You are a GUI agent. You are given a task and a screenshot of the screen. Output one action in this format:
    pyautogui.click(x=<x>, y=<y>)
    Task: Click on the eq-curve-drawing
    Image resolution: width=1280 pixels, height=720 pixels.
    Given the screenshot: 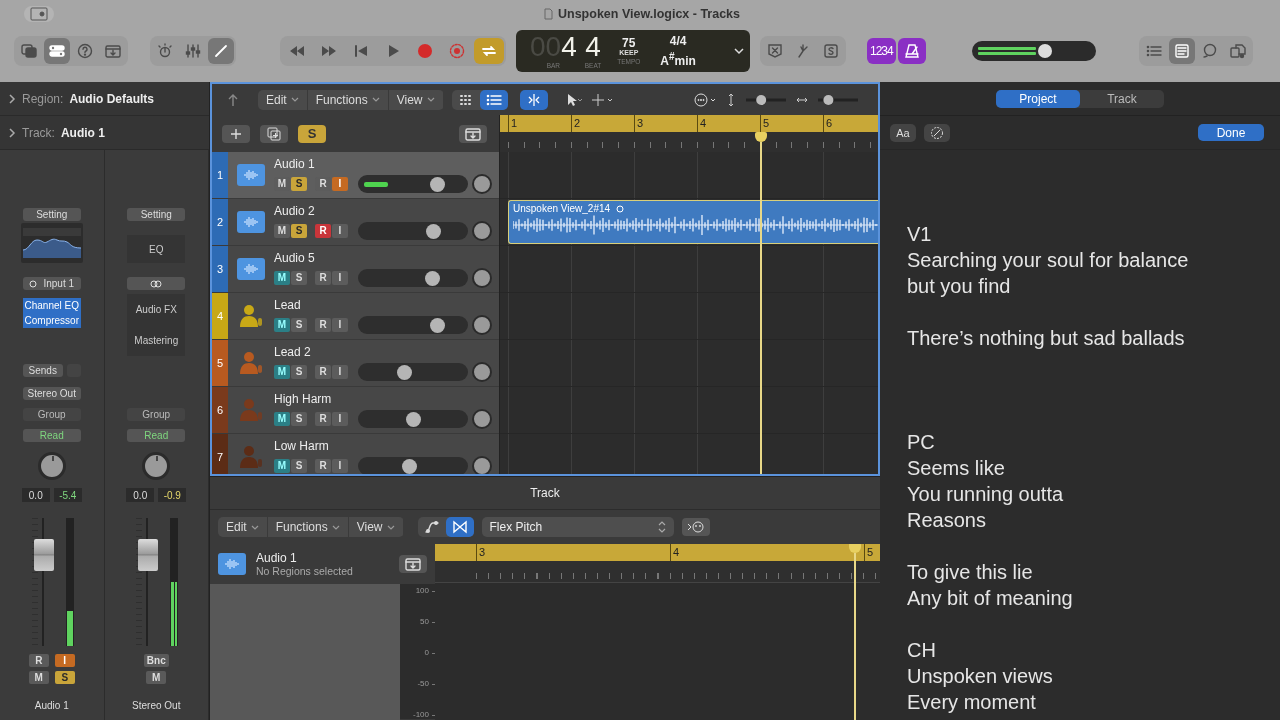 What is the action you would take?
    pyautogui.click(x=51, y=243)
    